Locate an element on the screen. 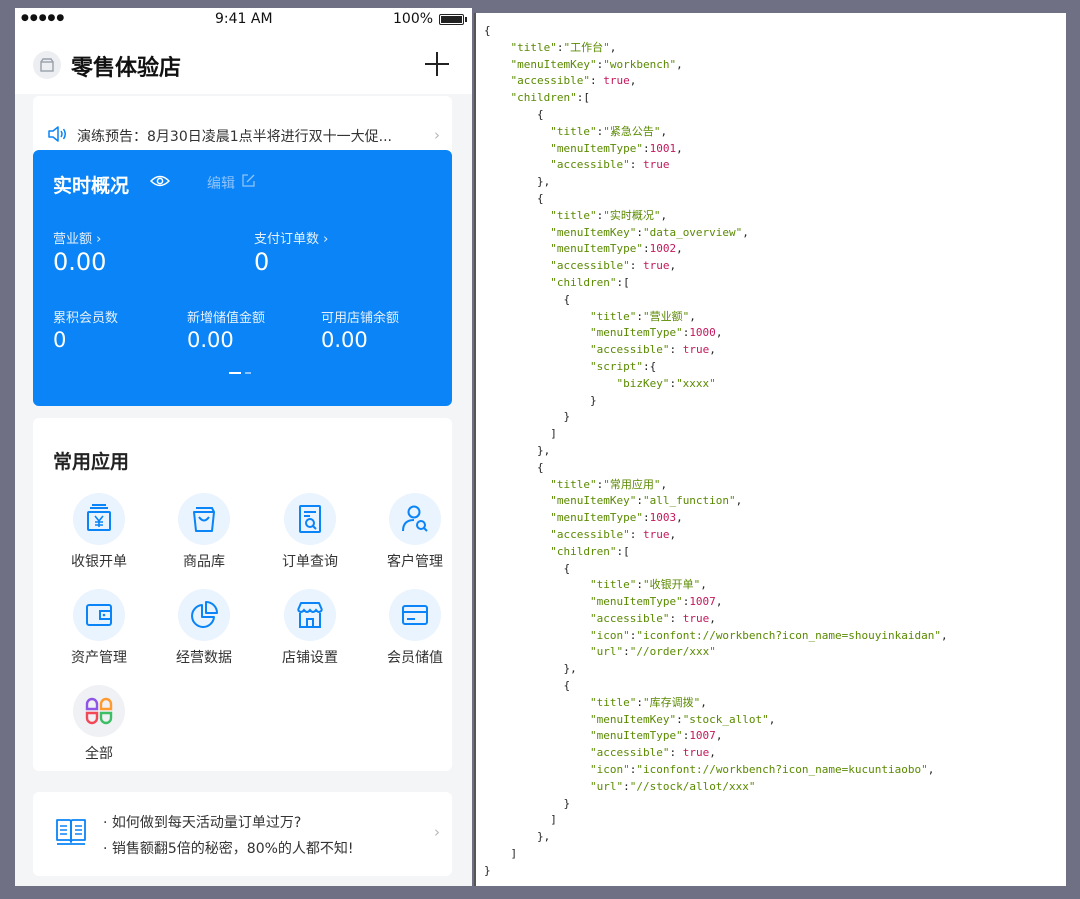 This screenshot has width=1080, height=899. store-avatar is located at coordinates (47, 65).